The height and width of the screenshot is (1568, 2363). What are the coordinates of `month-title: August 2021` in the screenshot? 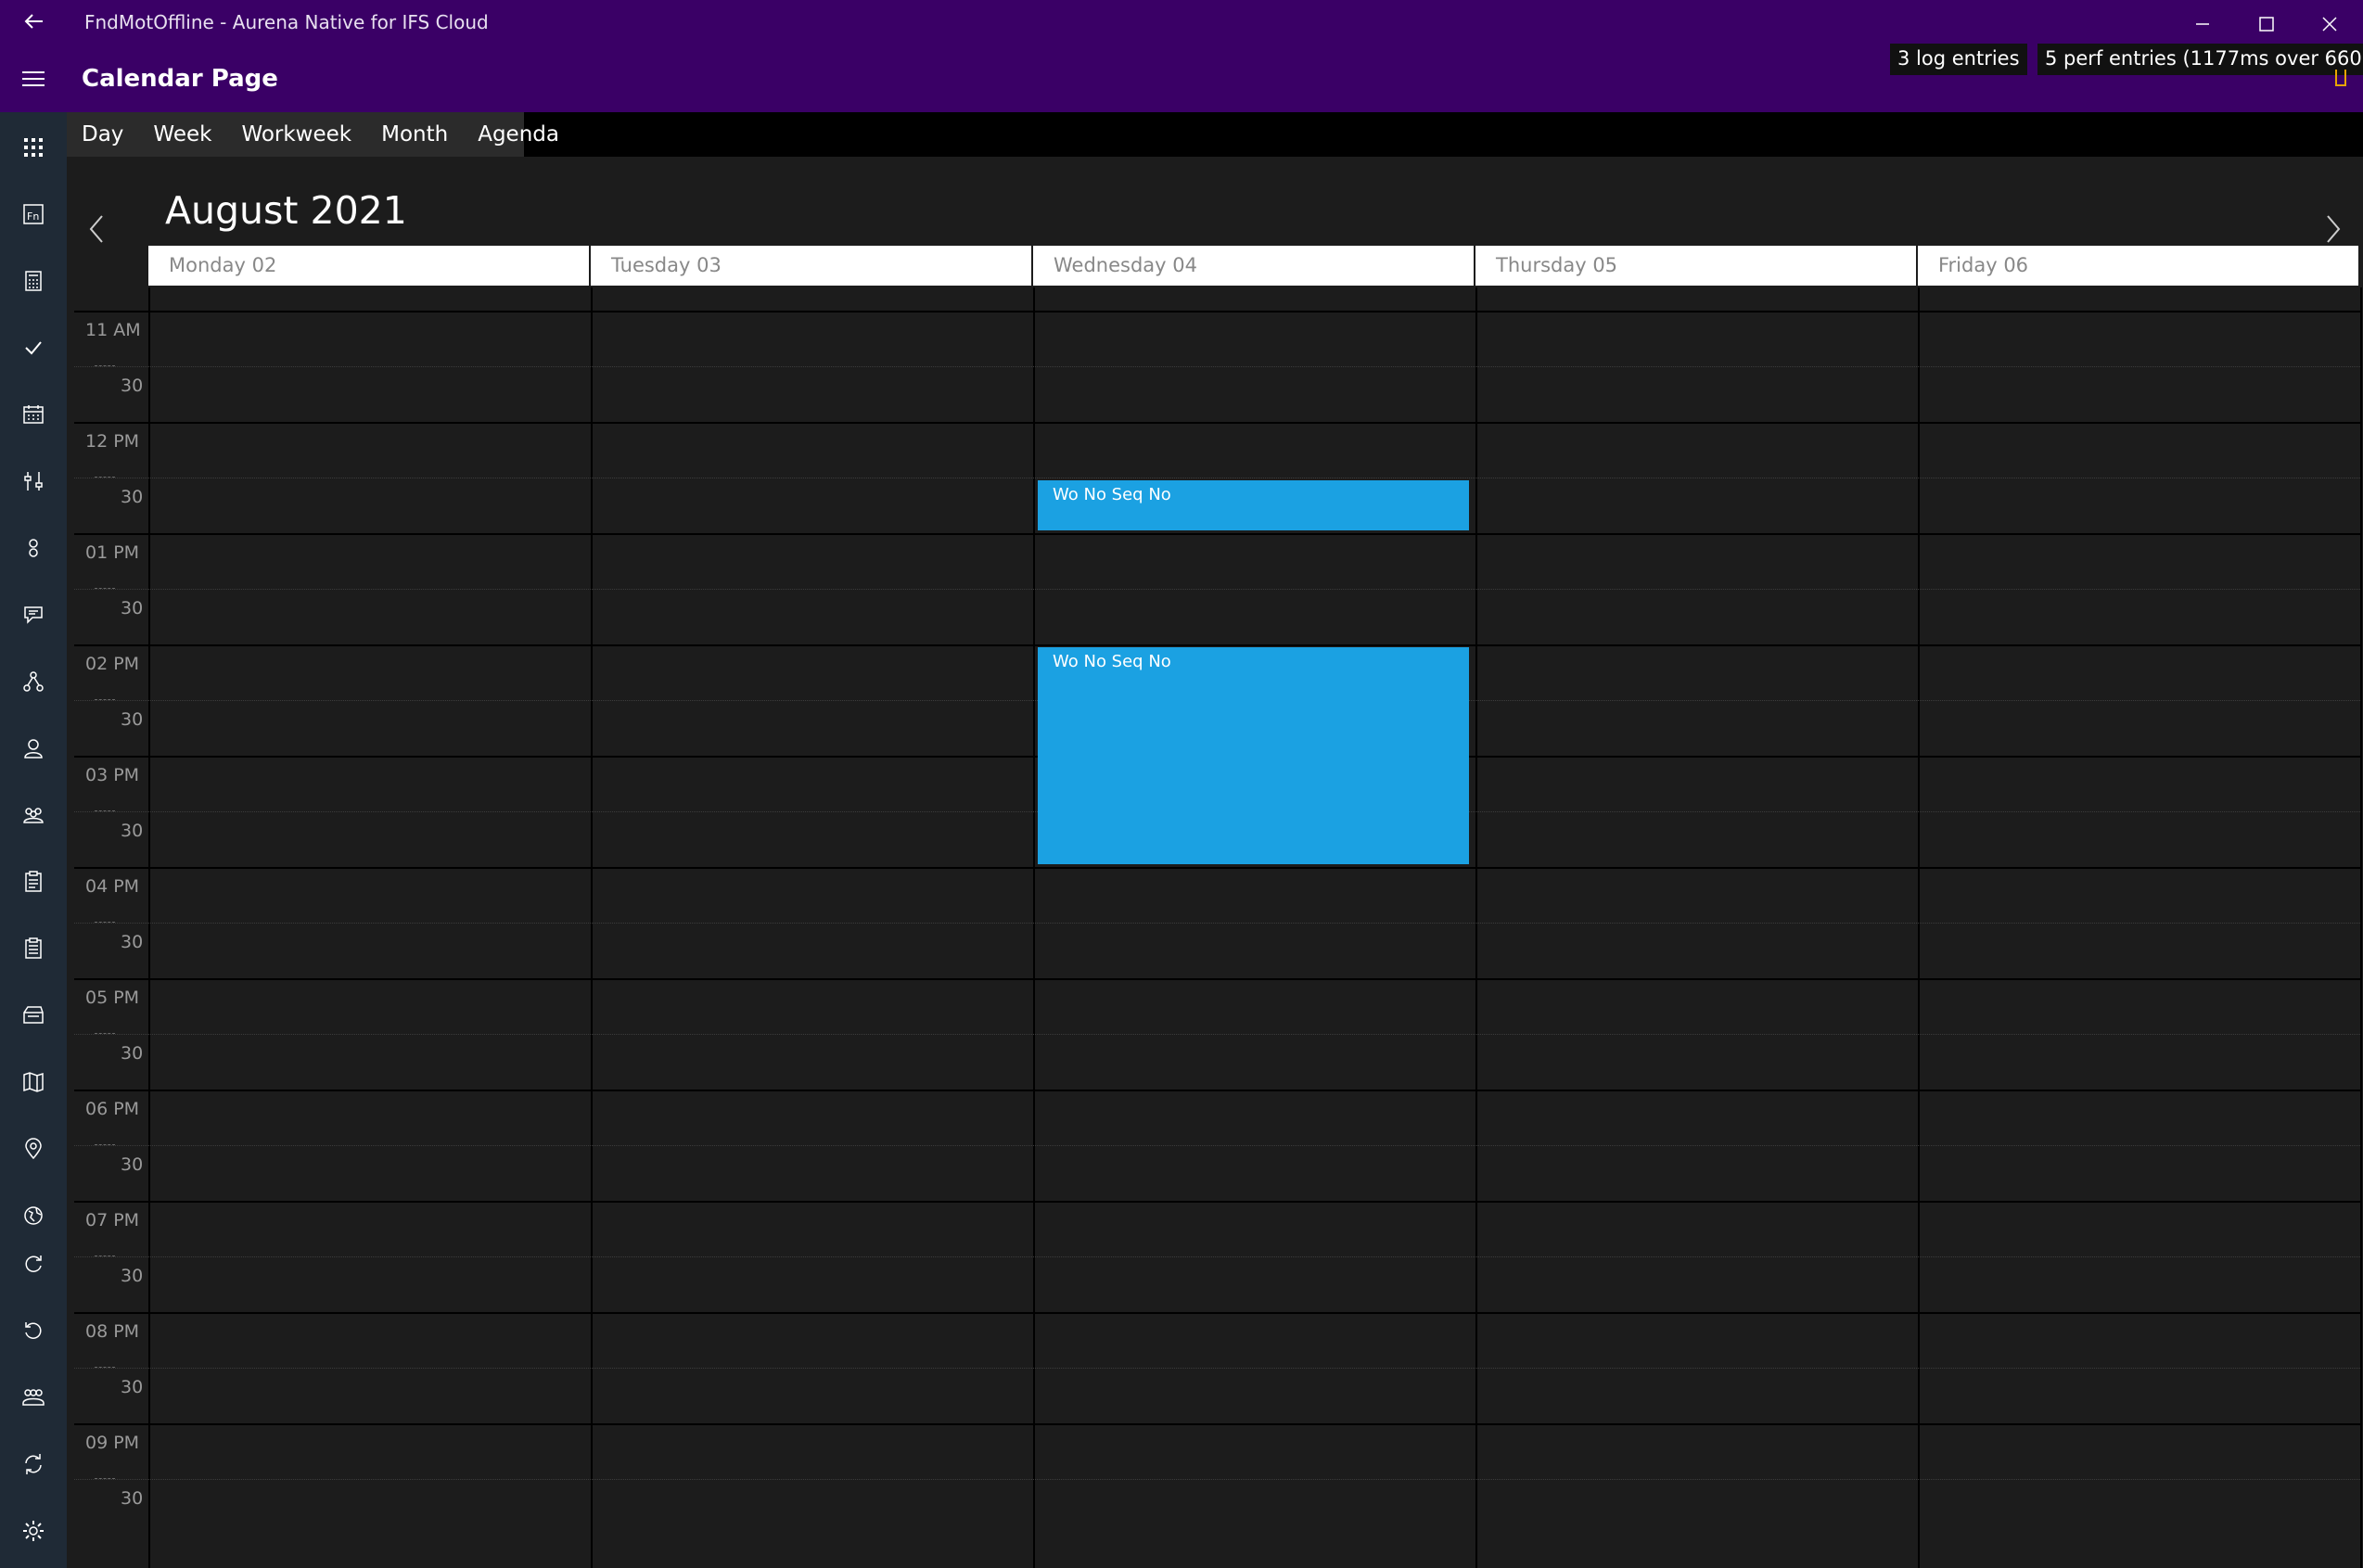 It's located at (286, 210).